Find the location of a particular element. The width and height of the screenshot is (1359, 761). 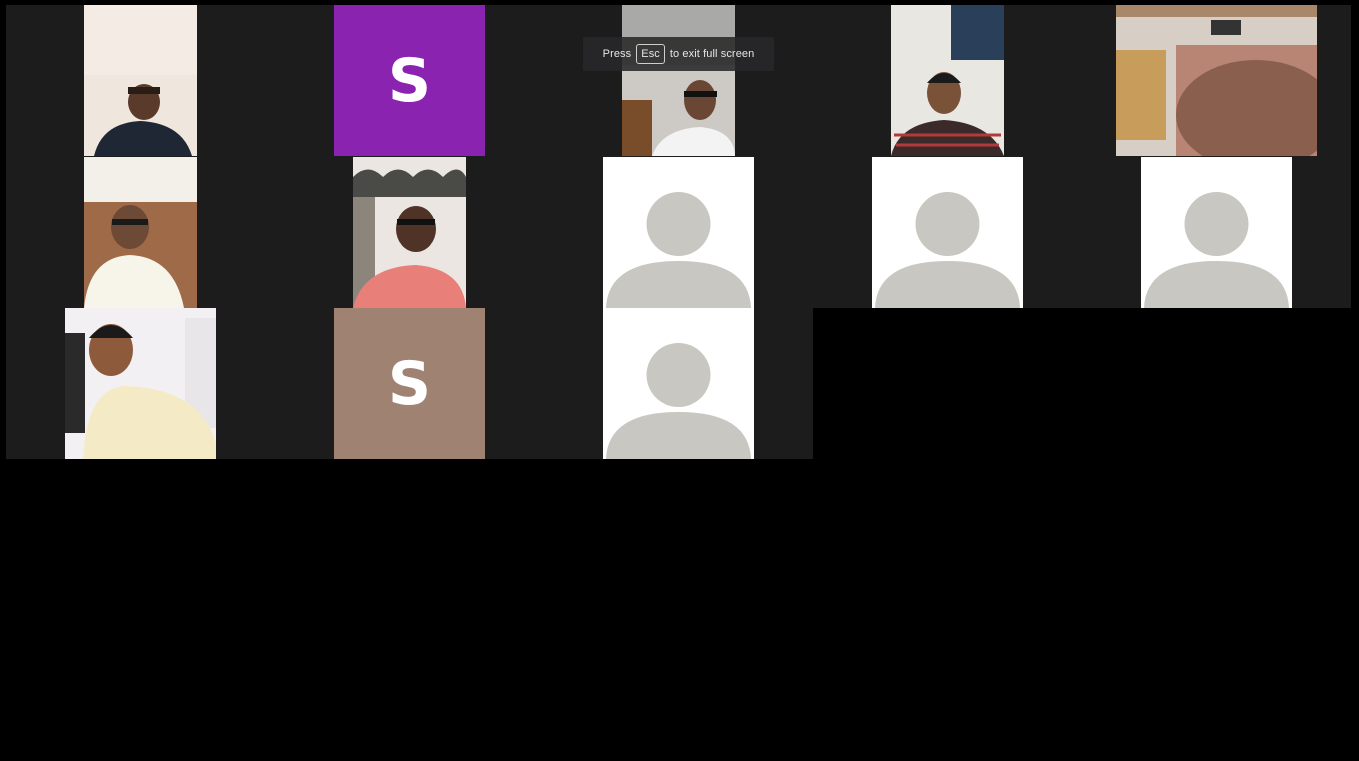

hint-prefix: Press is located at coordinates (617, 54).